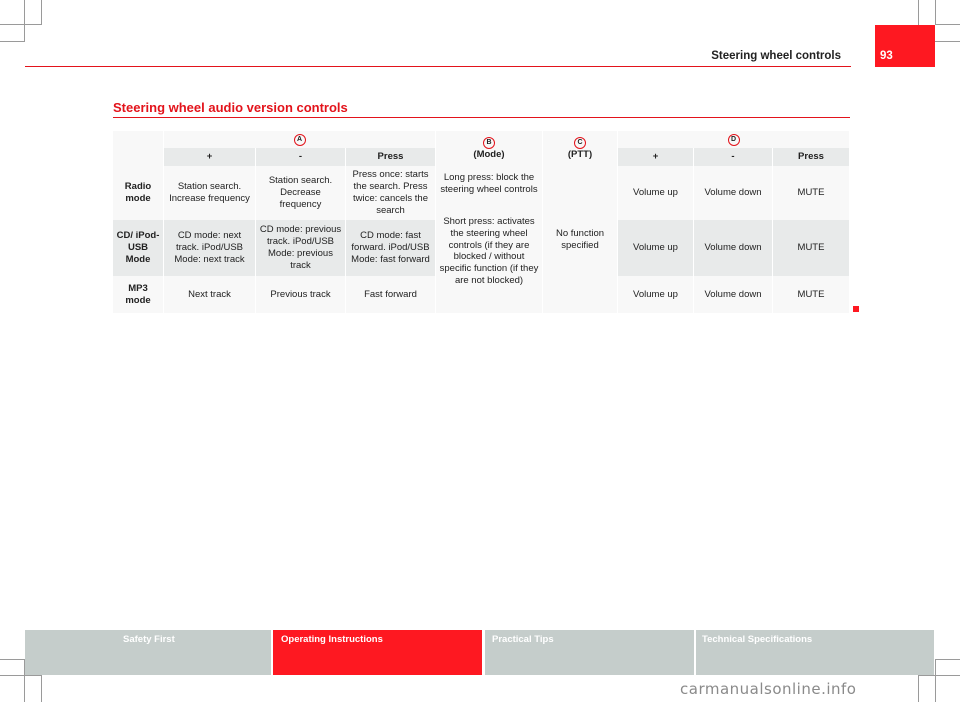 This screenshot has height=702, width=960. Describe the element at coordinates (210, 294) in the screenshot. I see `cell-a-plus: Next track` at that location.